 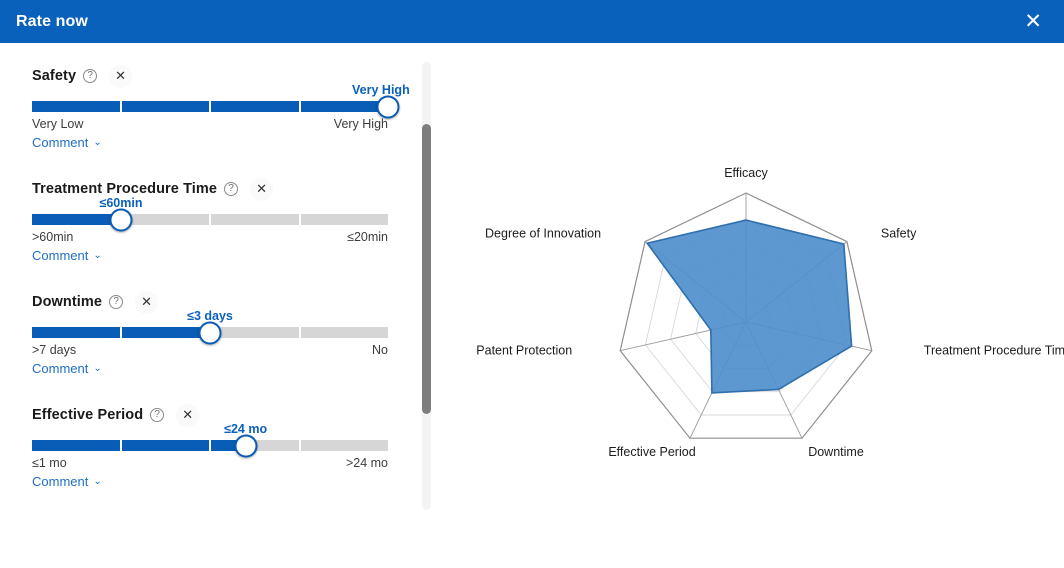 I want to click on rating-slider: ≤3 days, so click(x=210, y=326).